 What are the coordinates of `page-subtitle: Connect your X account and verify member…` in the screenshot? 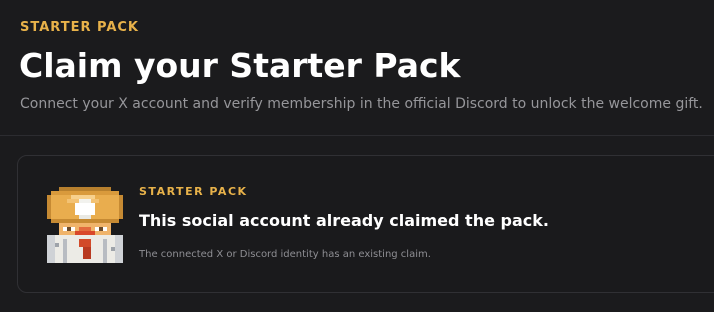 It's located at (361, 104).